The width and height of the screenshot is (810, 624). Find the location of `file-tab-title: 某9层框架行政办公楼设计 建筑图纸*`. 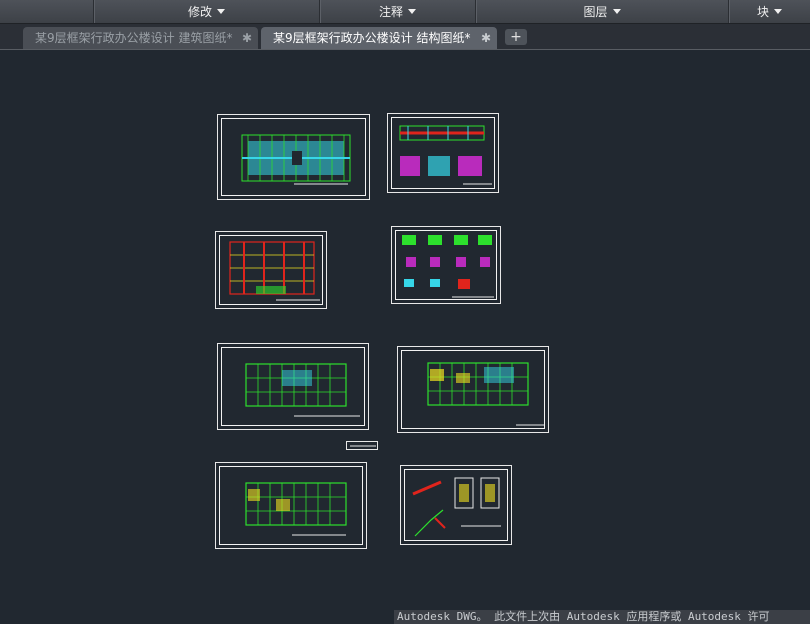

file-tab-title: 某9层框架行政办公楼设计 建筑图纸* is located at coordinates (134, 38).